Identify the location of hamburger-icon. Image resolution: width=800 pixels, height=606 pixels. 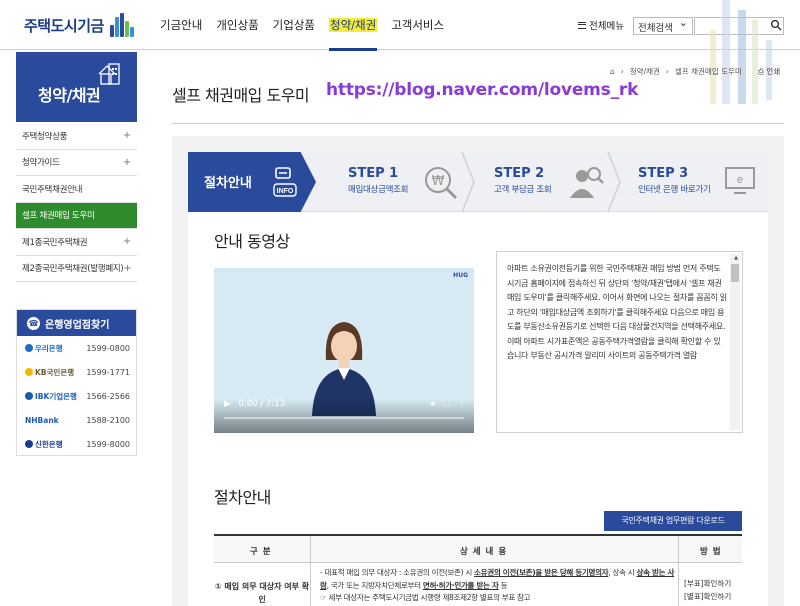
(582, 25).